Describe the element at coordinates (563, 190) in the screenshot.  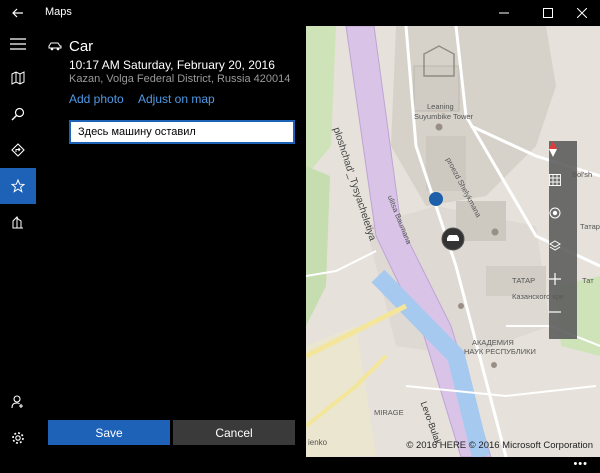
I see `map-layers-button` at that location.